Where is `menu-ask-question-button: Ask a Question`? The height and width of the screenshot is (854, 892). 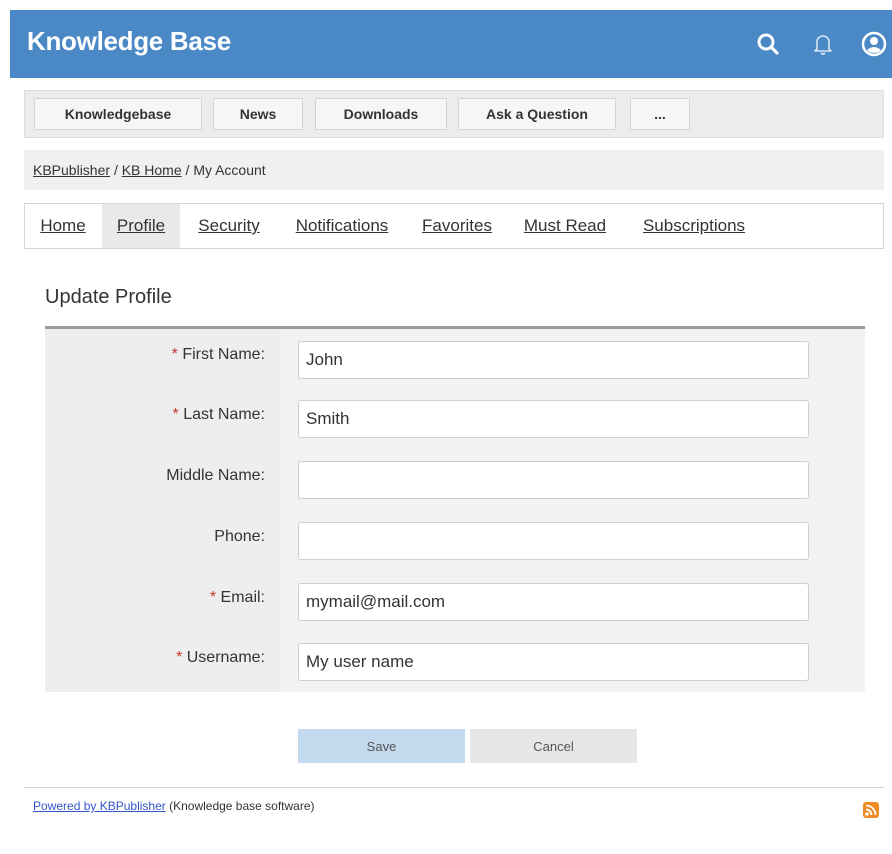
menu-ask-question-button: Ask a Question is located at coordinates (537, 114).